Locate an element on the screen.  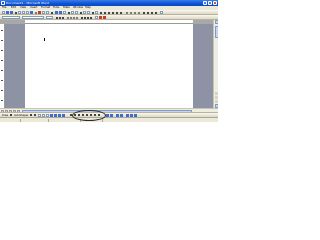
border-icon is located at coordinates (161, 12).